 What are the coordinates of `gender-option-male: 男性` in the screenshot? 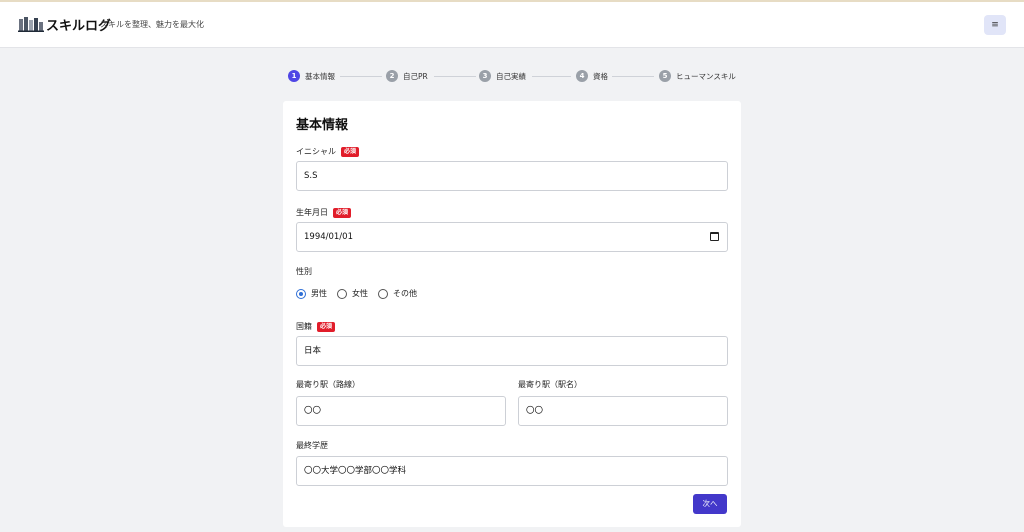 It's located at (311, 293).